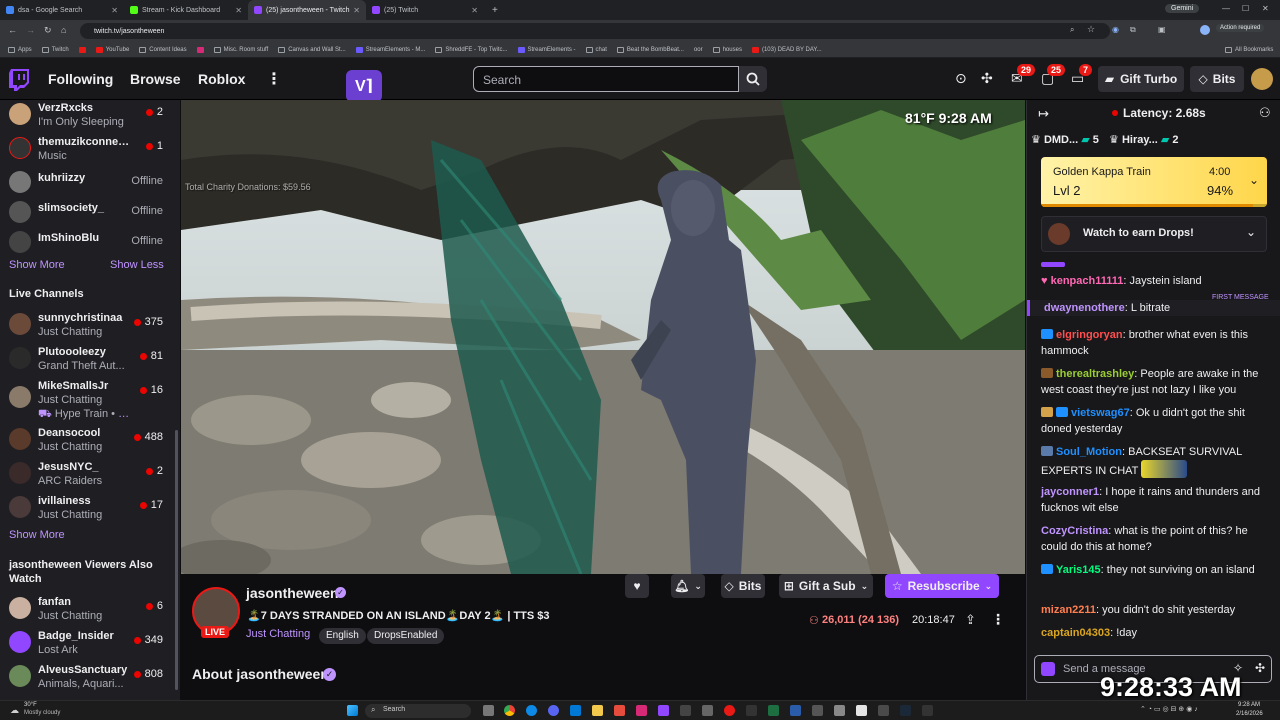 The height and width of the screenshot is (720, 1280). I want to click on sidebar-scrollbar, so click(176, 560).